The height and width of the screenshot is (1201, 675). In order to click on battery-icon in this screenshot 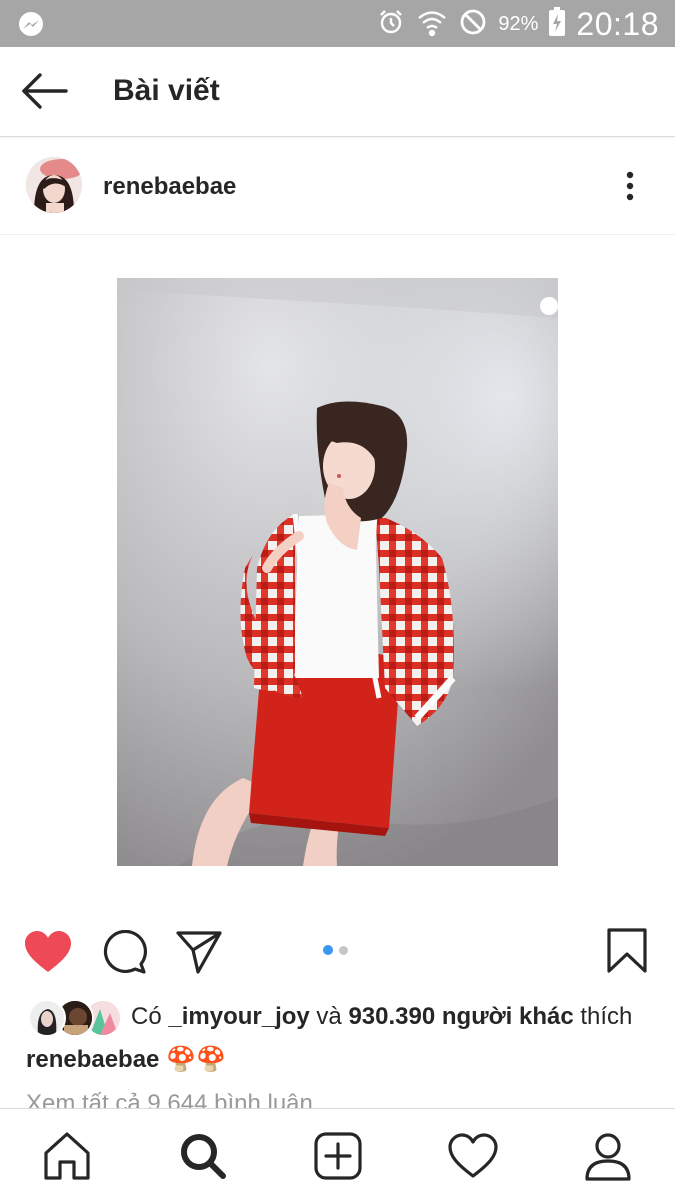, I will do `click(557, 24)`.